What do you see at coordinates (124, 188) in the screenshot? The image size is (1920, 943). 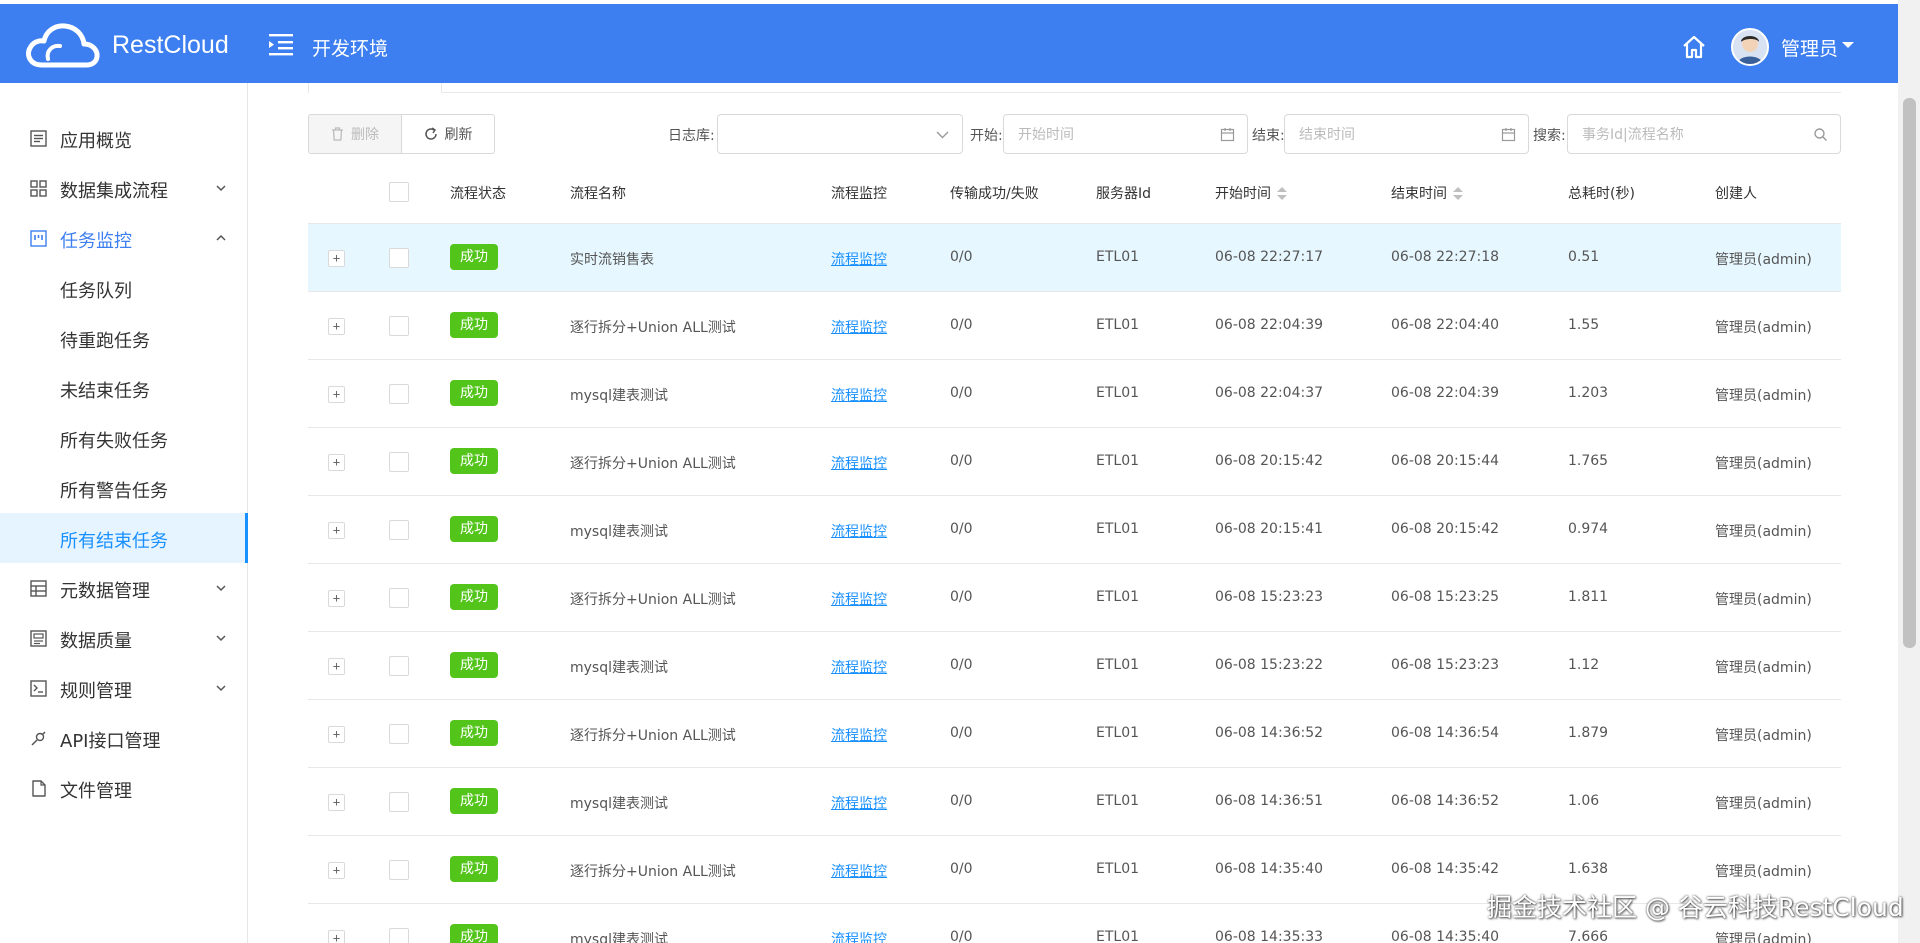 I see `sidebar-item-data-integration: 数据集成流程` at bounding box center [124, 188].